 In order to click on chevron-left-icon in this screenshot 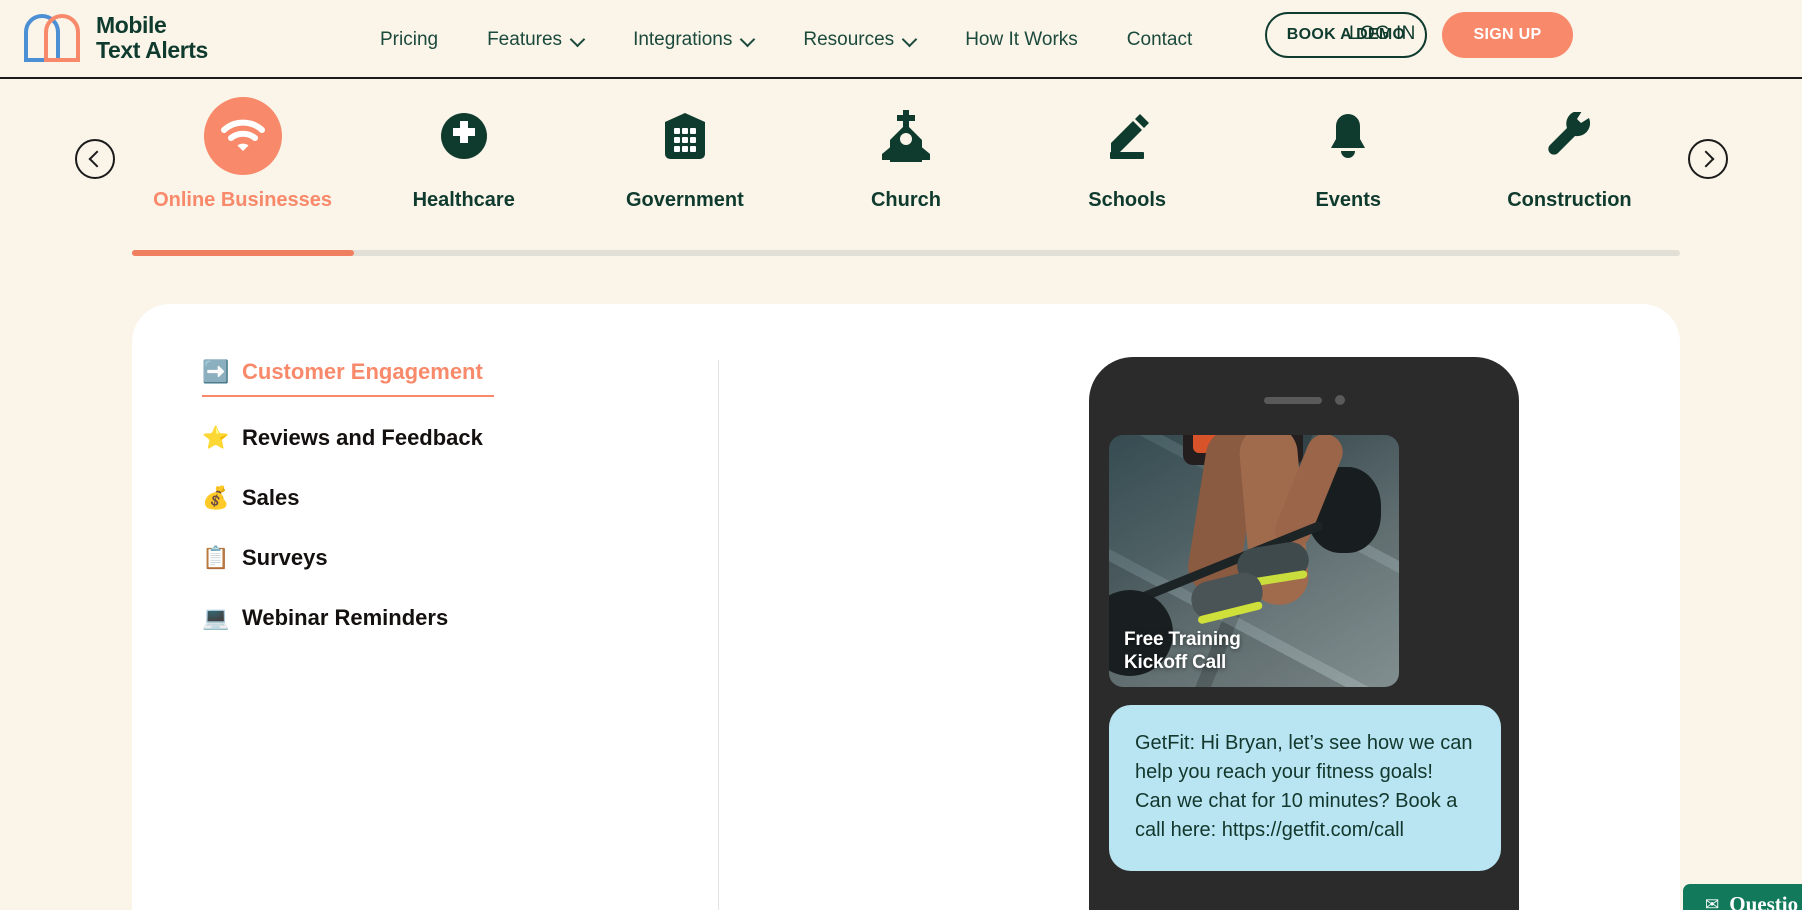, I will do `click(97, 159)`.